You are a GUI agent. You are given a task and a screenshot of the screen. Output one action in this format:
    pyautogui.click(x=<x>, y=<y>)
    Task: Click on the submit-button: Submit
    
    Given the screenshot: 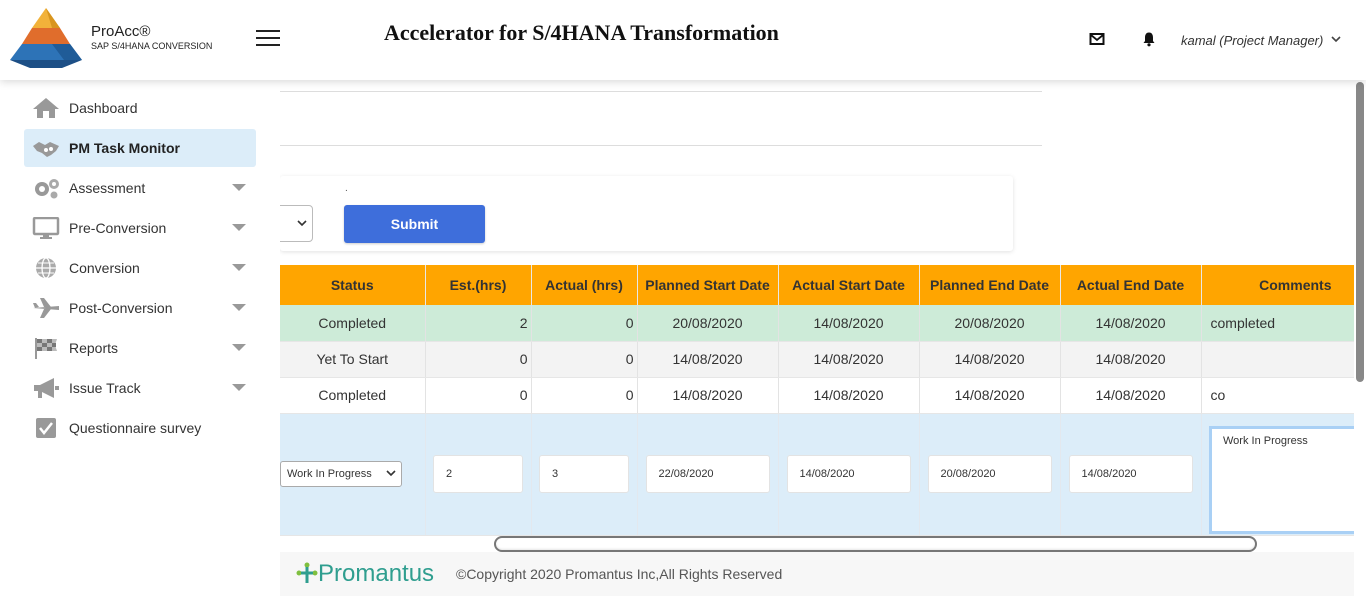 What is the action you would take?
    pyautogui.click(x=414, y=224)
    